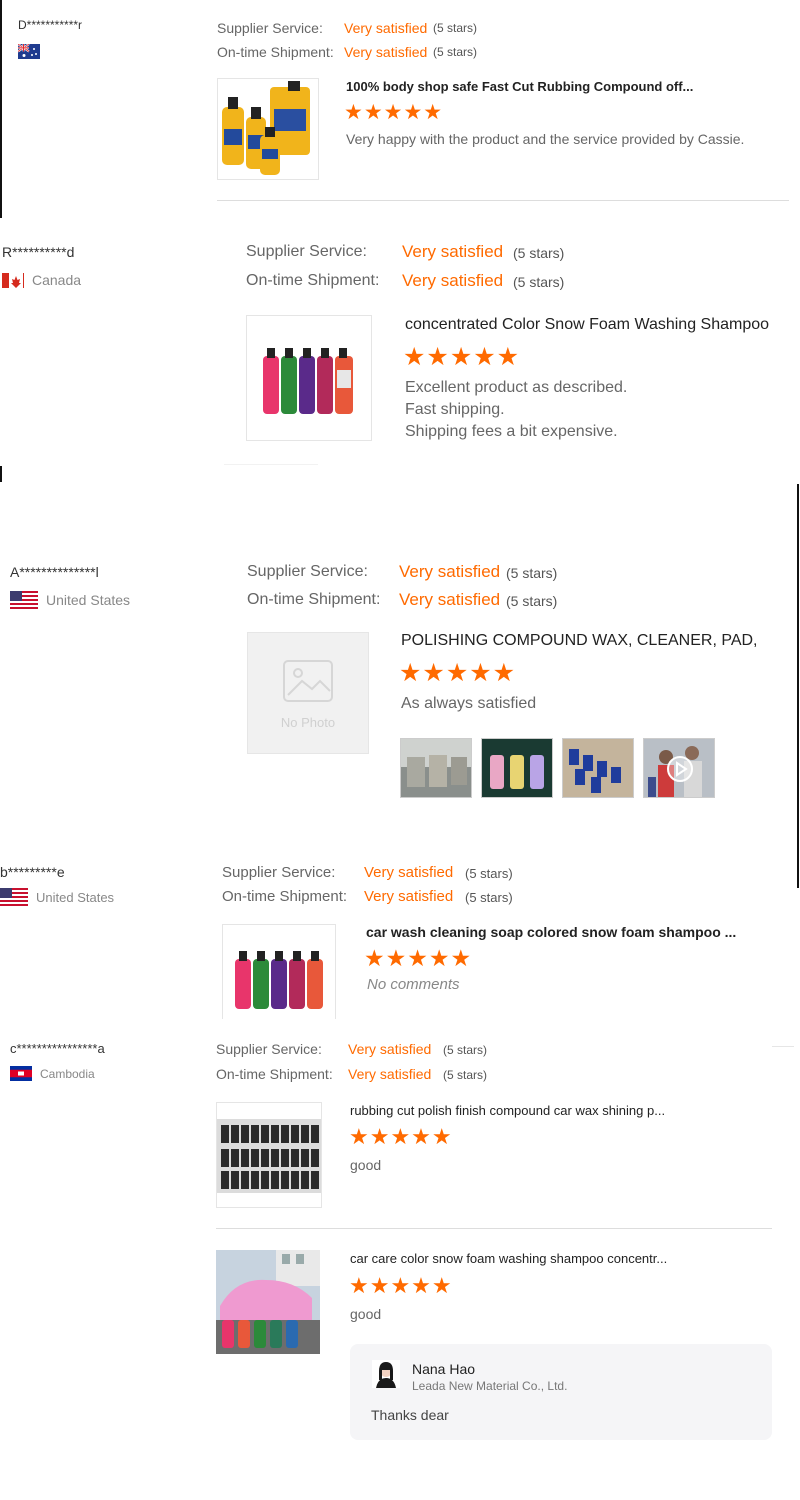  I want to click on review-video-thumbnail, so click(679, 768).